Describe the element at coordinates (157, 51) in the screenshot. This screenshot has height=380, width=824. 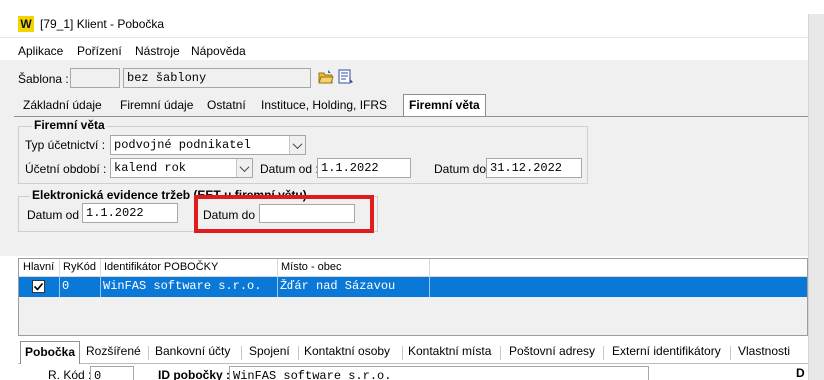
I see `menu-nastroje: Nástroje` at that location.